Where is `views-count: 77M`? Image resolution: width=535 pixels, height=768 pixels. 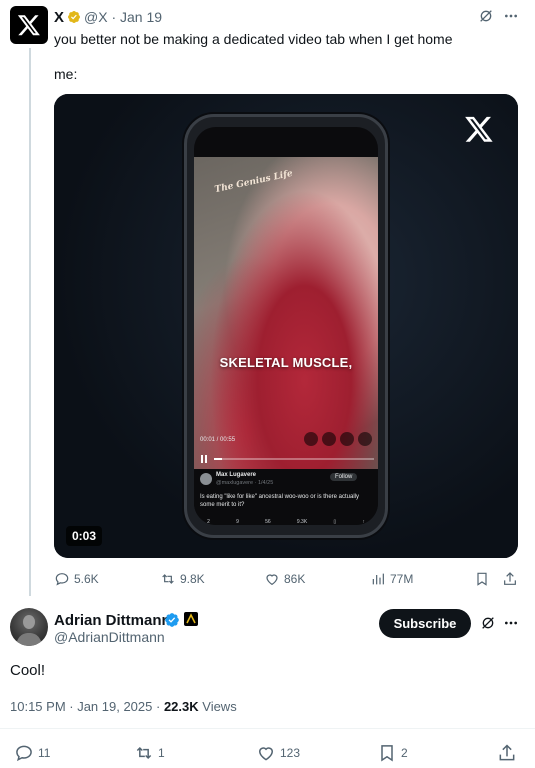
views-count: 77M is located at coordinates (402, 579).